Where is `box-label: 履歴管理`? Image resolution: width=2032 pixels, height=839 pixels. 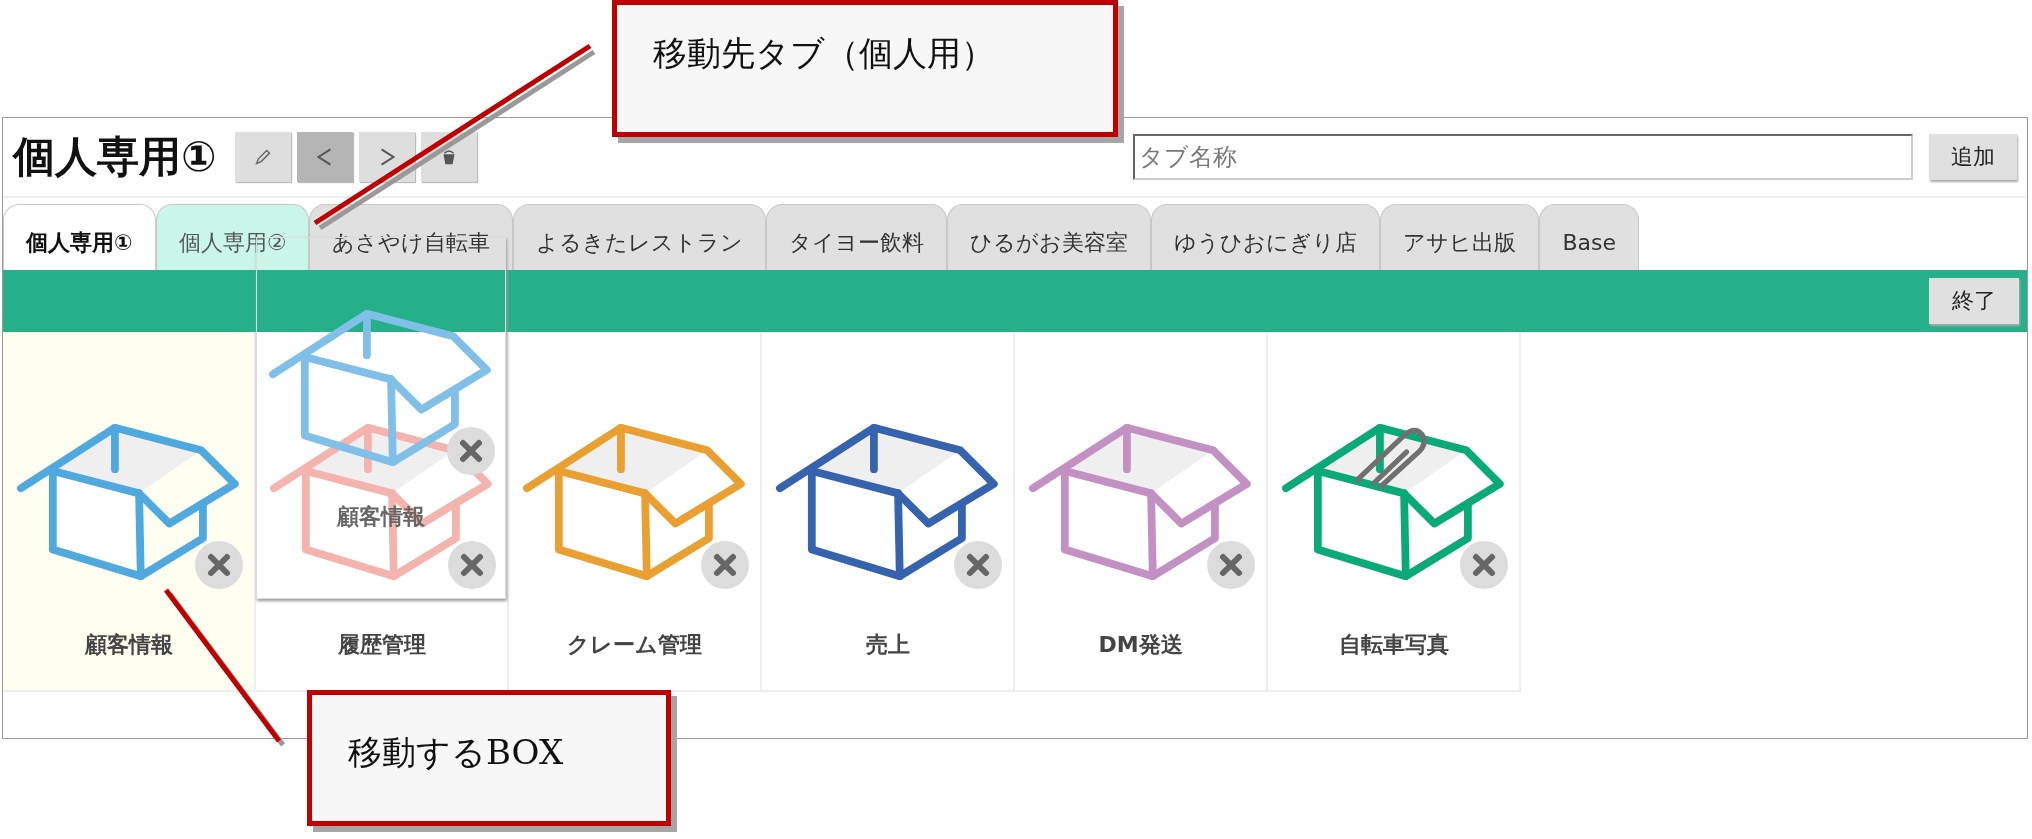 box-label: 履歴管理 is located at coordinates (381, 645).